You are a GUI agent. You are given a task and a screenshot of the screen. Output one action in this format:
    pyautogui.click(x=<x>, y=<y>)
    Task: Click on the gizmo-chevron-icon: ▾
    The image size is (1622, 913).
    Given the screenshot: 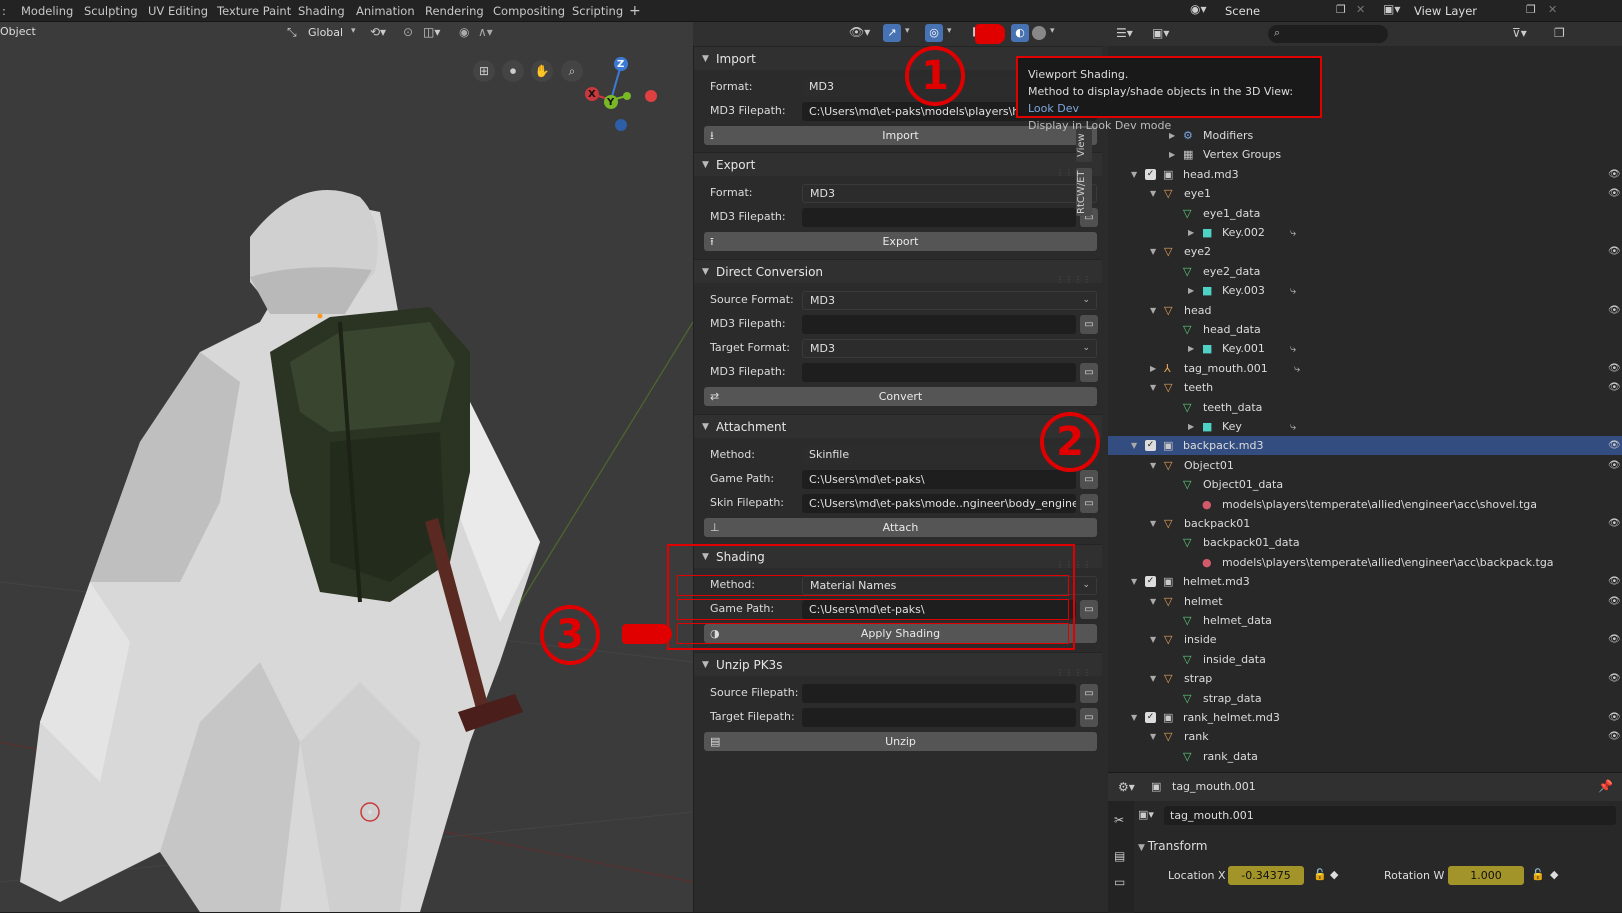 What is the action you would take?
    pyautogui.click(x=907, y=31)
    